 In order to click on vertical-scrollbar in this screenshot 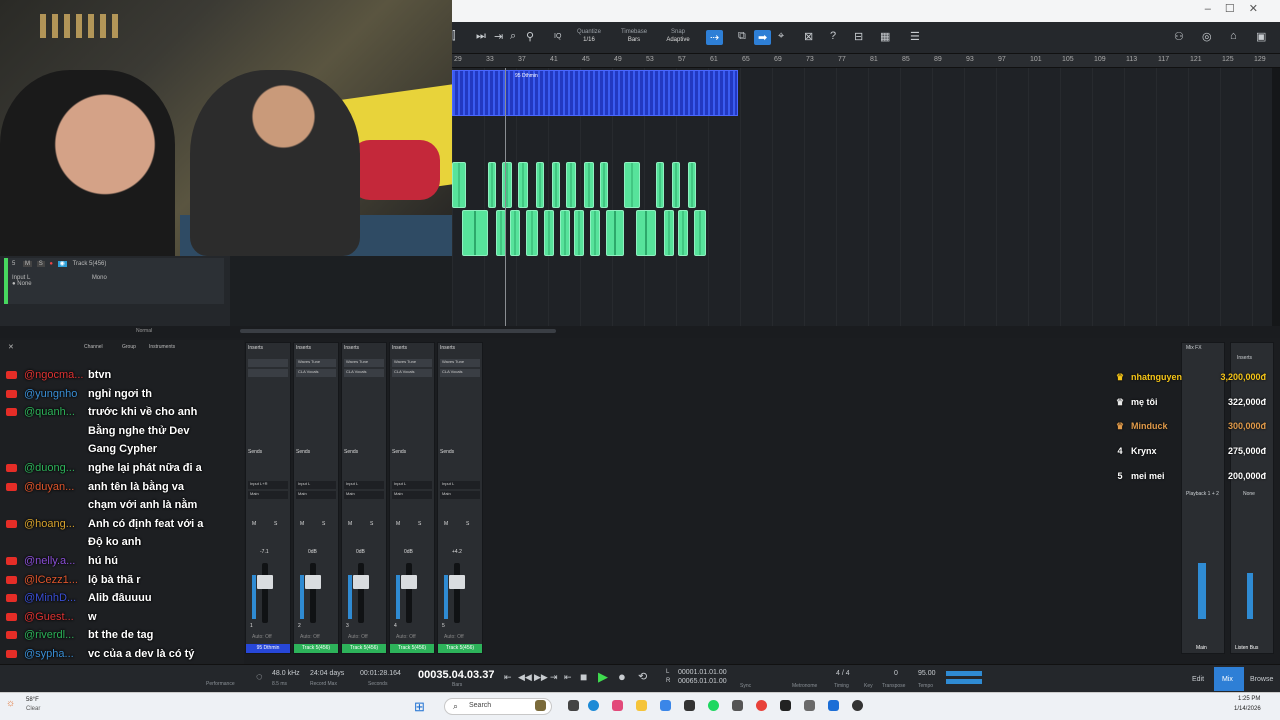, I will do `click(1276, 198)`.